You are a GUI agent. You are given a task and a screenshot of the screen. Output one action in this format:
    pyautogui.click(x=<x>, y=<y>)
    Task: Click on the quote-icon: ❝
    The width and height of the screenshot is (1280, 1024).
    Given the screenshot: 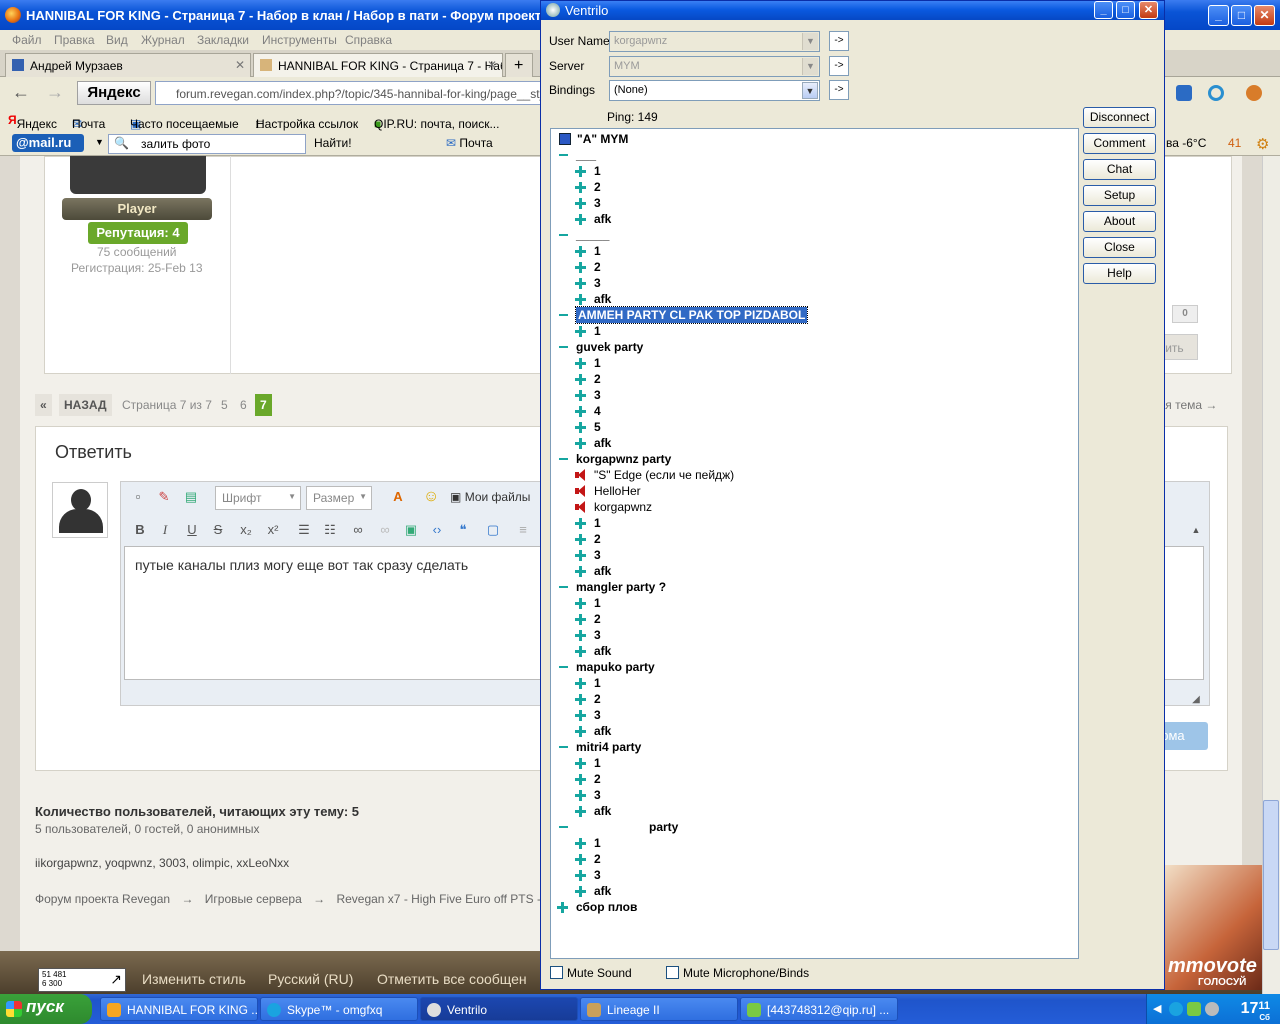 What is the action you would take?
    pyautogui.click(x=463, y=530)
    